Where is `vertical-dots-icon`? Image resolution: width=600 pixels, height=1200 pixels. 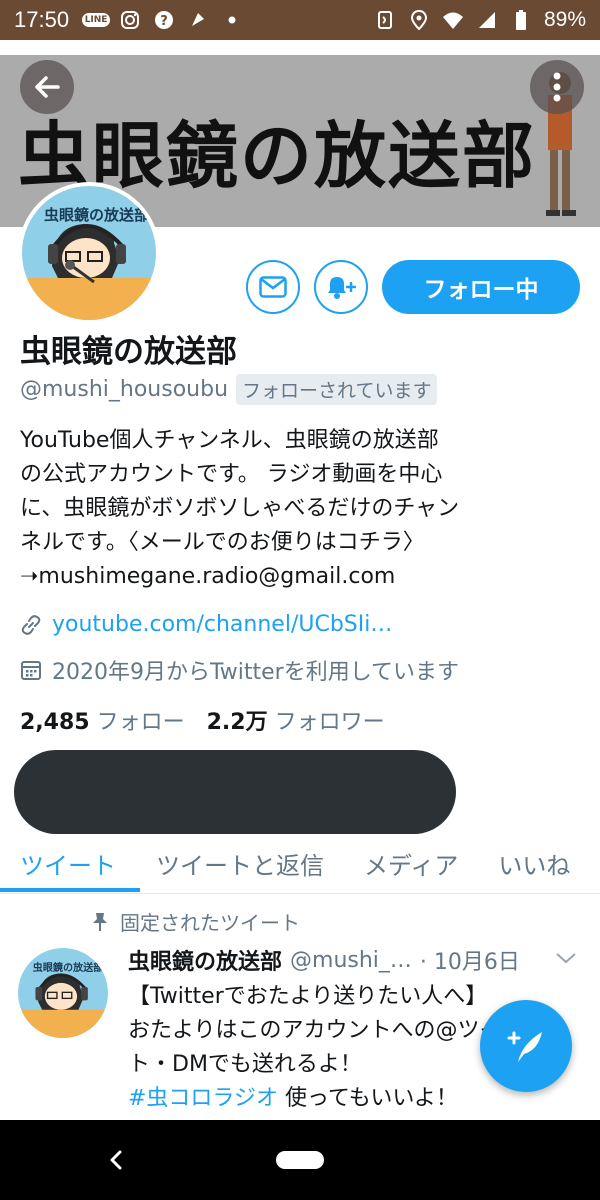 vertical-dots-icon is located at coordinates (557, 87).